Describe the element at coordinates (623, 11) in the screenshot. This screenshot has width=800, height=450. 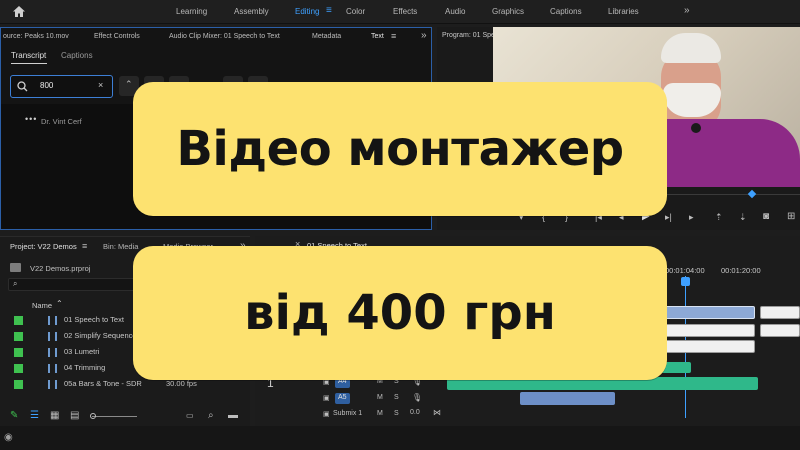
I see `workspace-libraries: Libraries` at that location.